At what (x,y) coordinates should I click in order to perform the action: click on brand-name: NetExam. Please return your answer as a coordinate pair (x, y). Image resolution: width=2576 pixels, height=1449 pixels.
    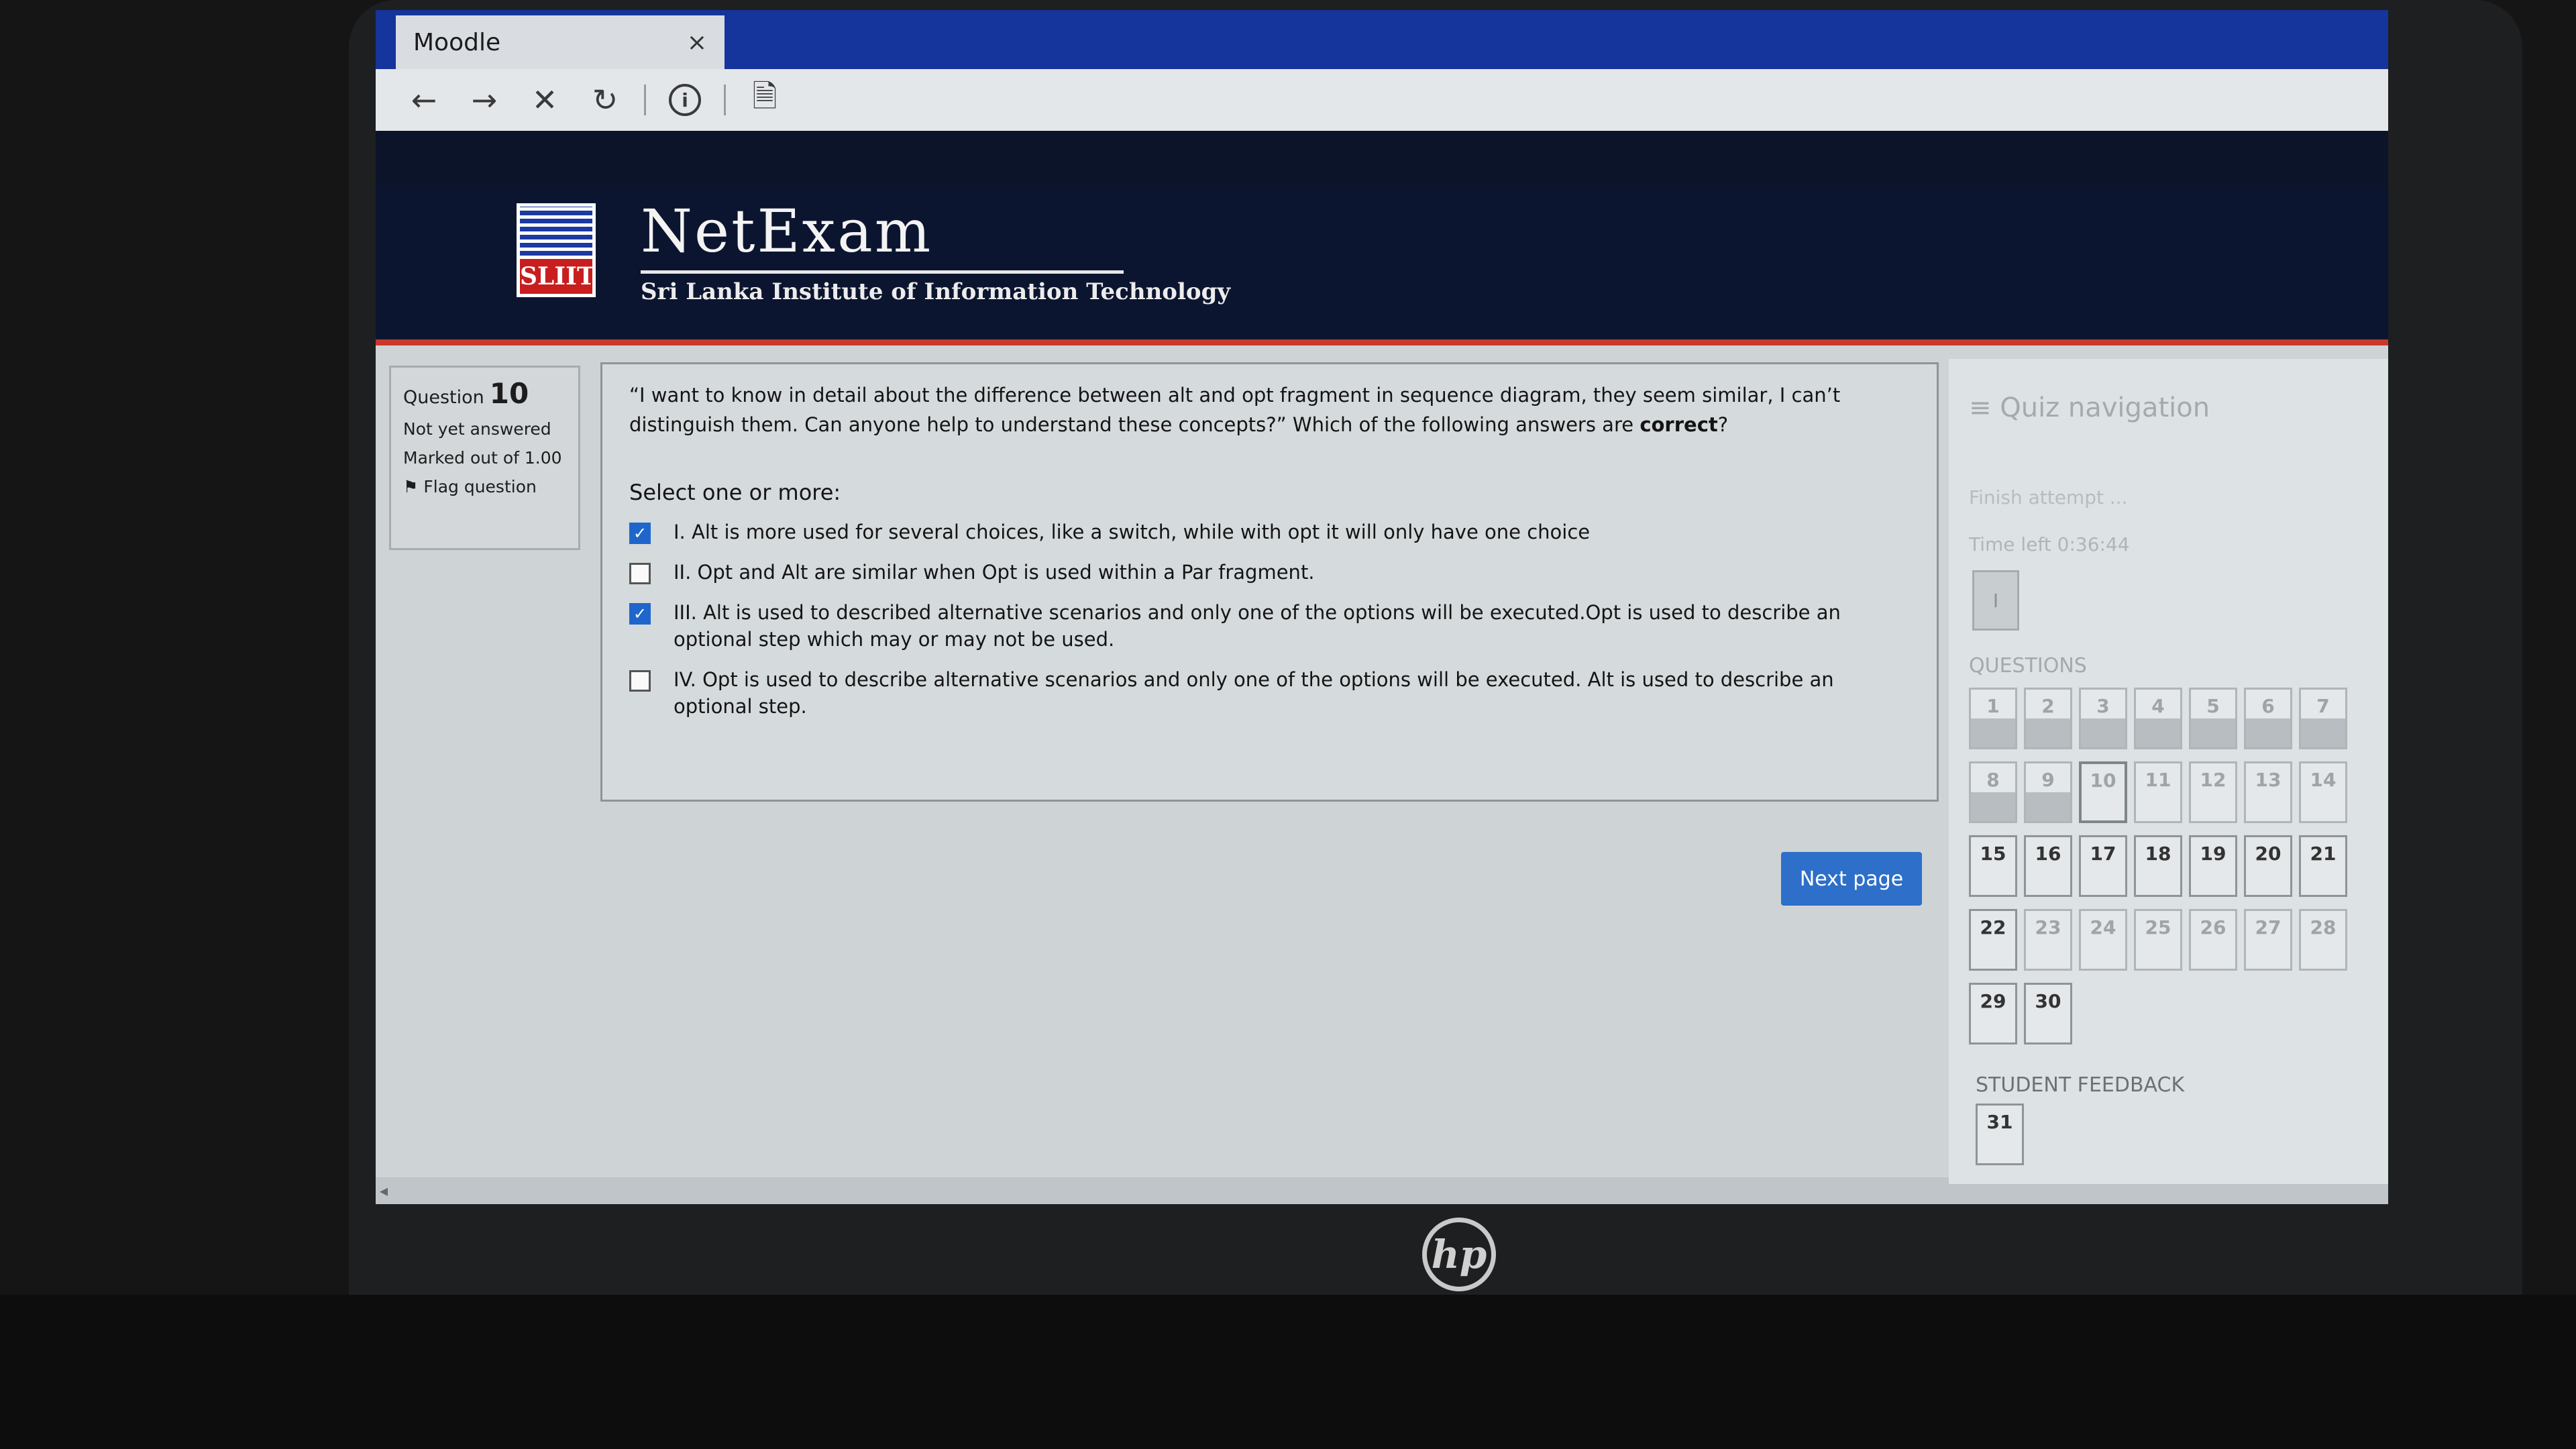
    Looking at the image, I should click on (787, 231).